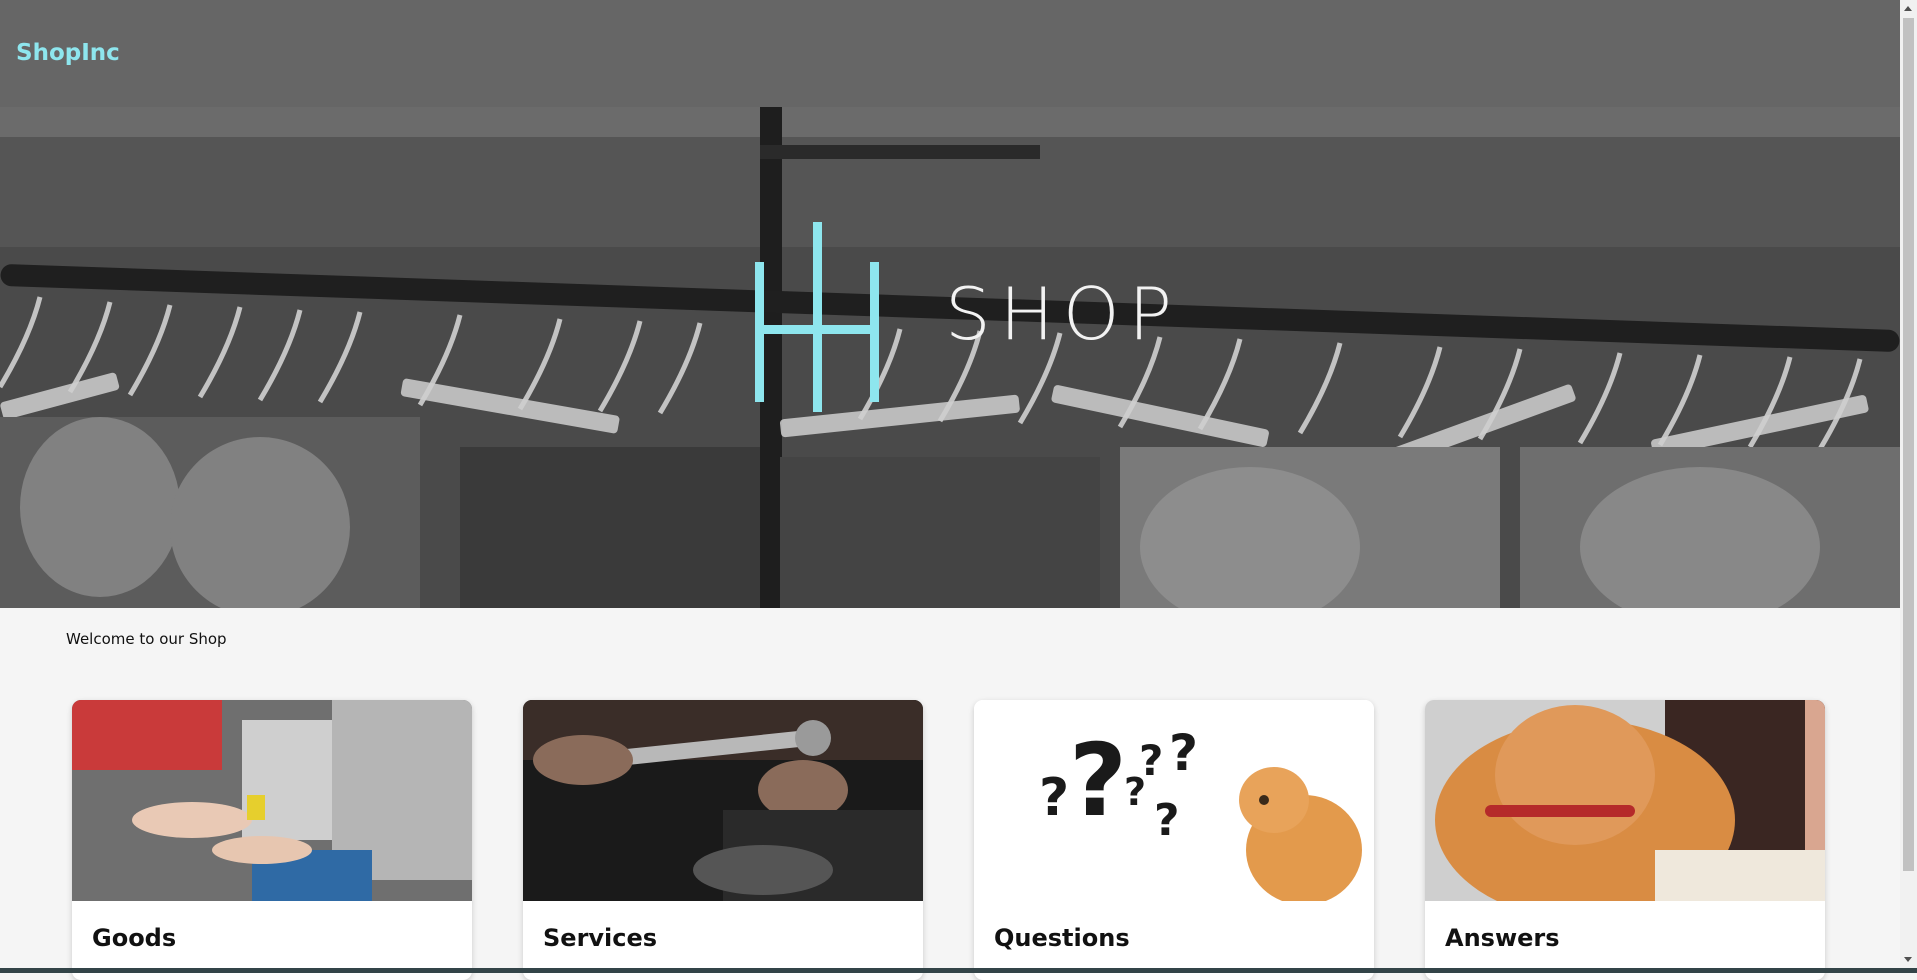  What do you see at coordinates (134, 938) in the screenshot?
I see `card-title-goods: Goods` at bounding box center [134, 938].